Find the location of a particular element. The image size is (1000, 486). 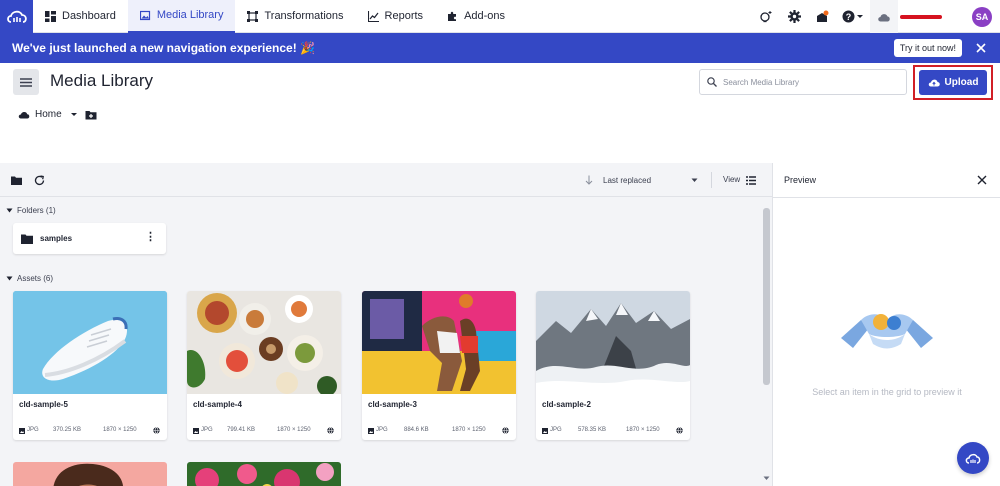

menu-toggle-button is located at coordinates (26, 82).